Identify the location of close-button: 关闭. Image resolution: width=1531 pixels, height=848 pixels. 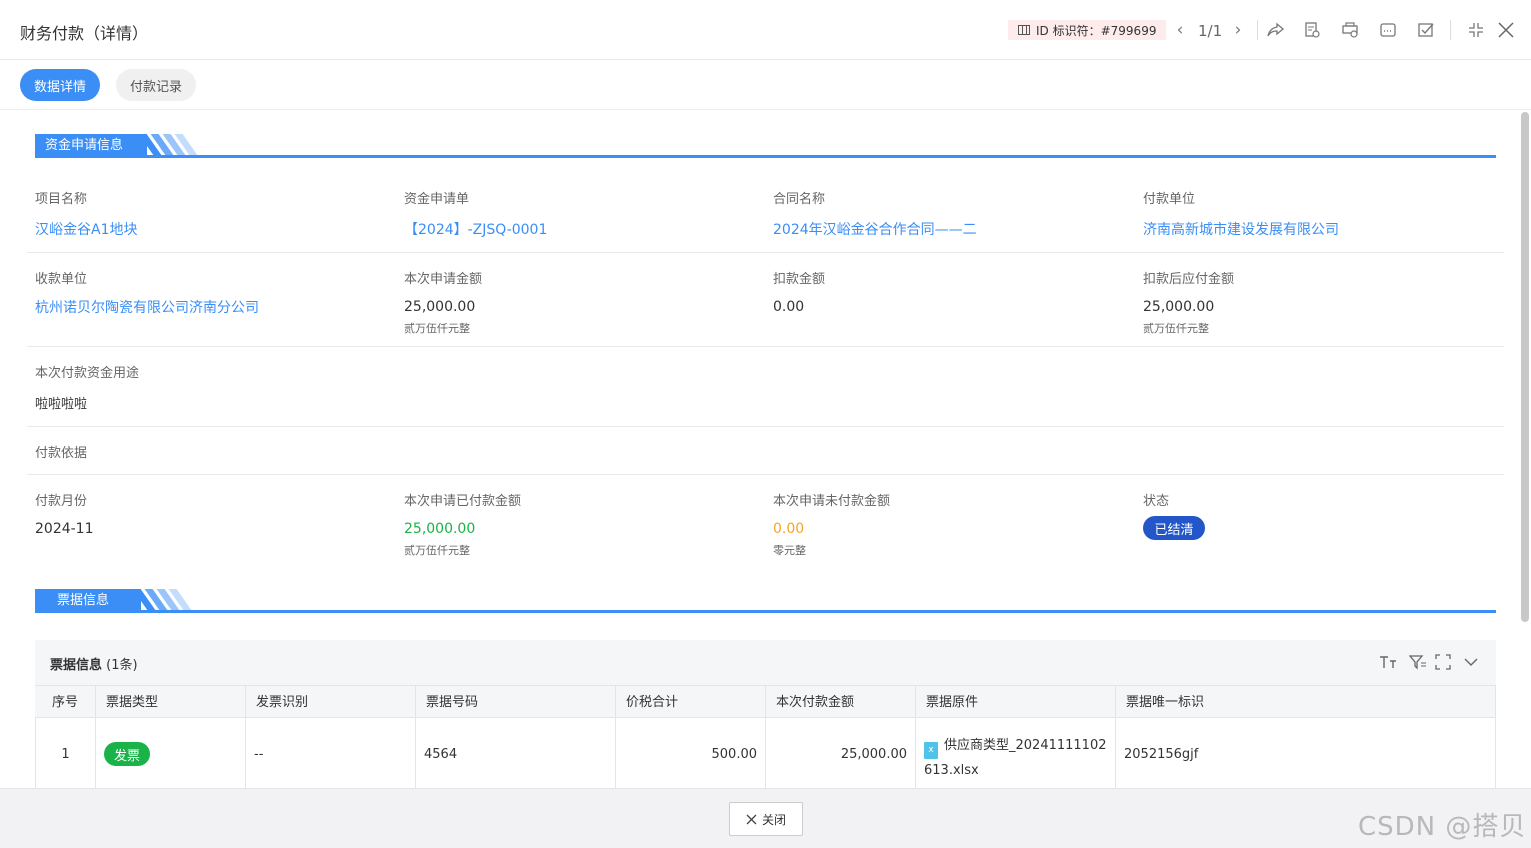
(766, 819).